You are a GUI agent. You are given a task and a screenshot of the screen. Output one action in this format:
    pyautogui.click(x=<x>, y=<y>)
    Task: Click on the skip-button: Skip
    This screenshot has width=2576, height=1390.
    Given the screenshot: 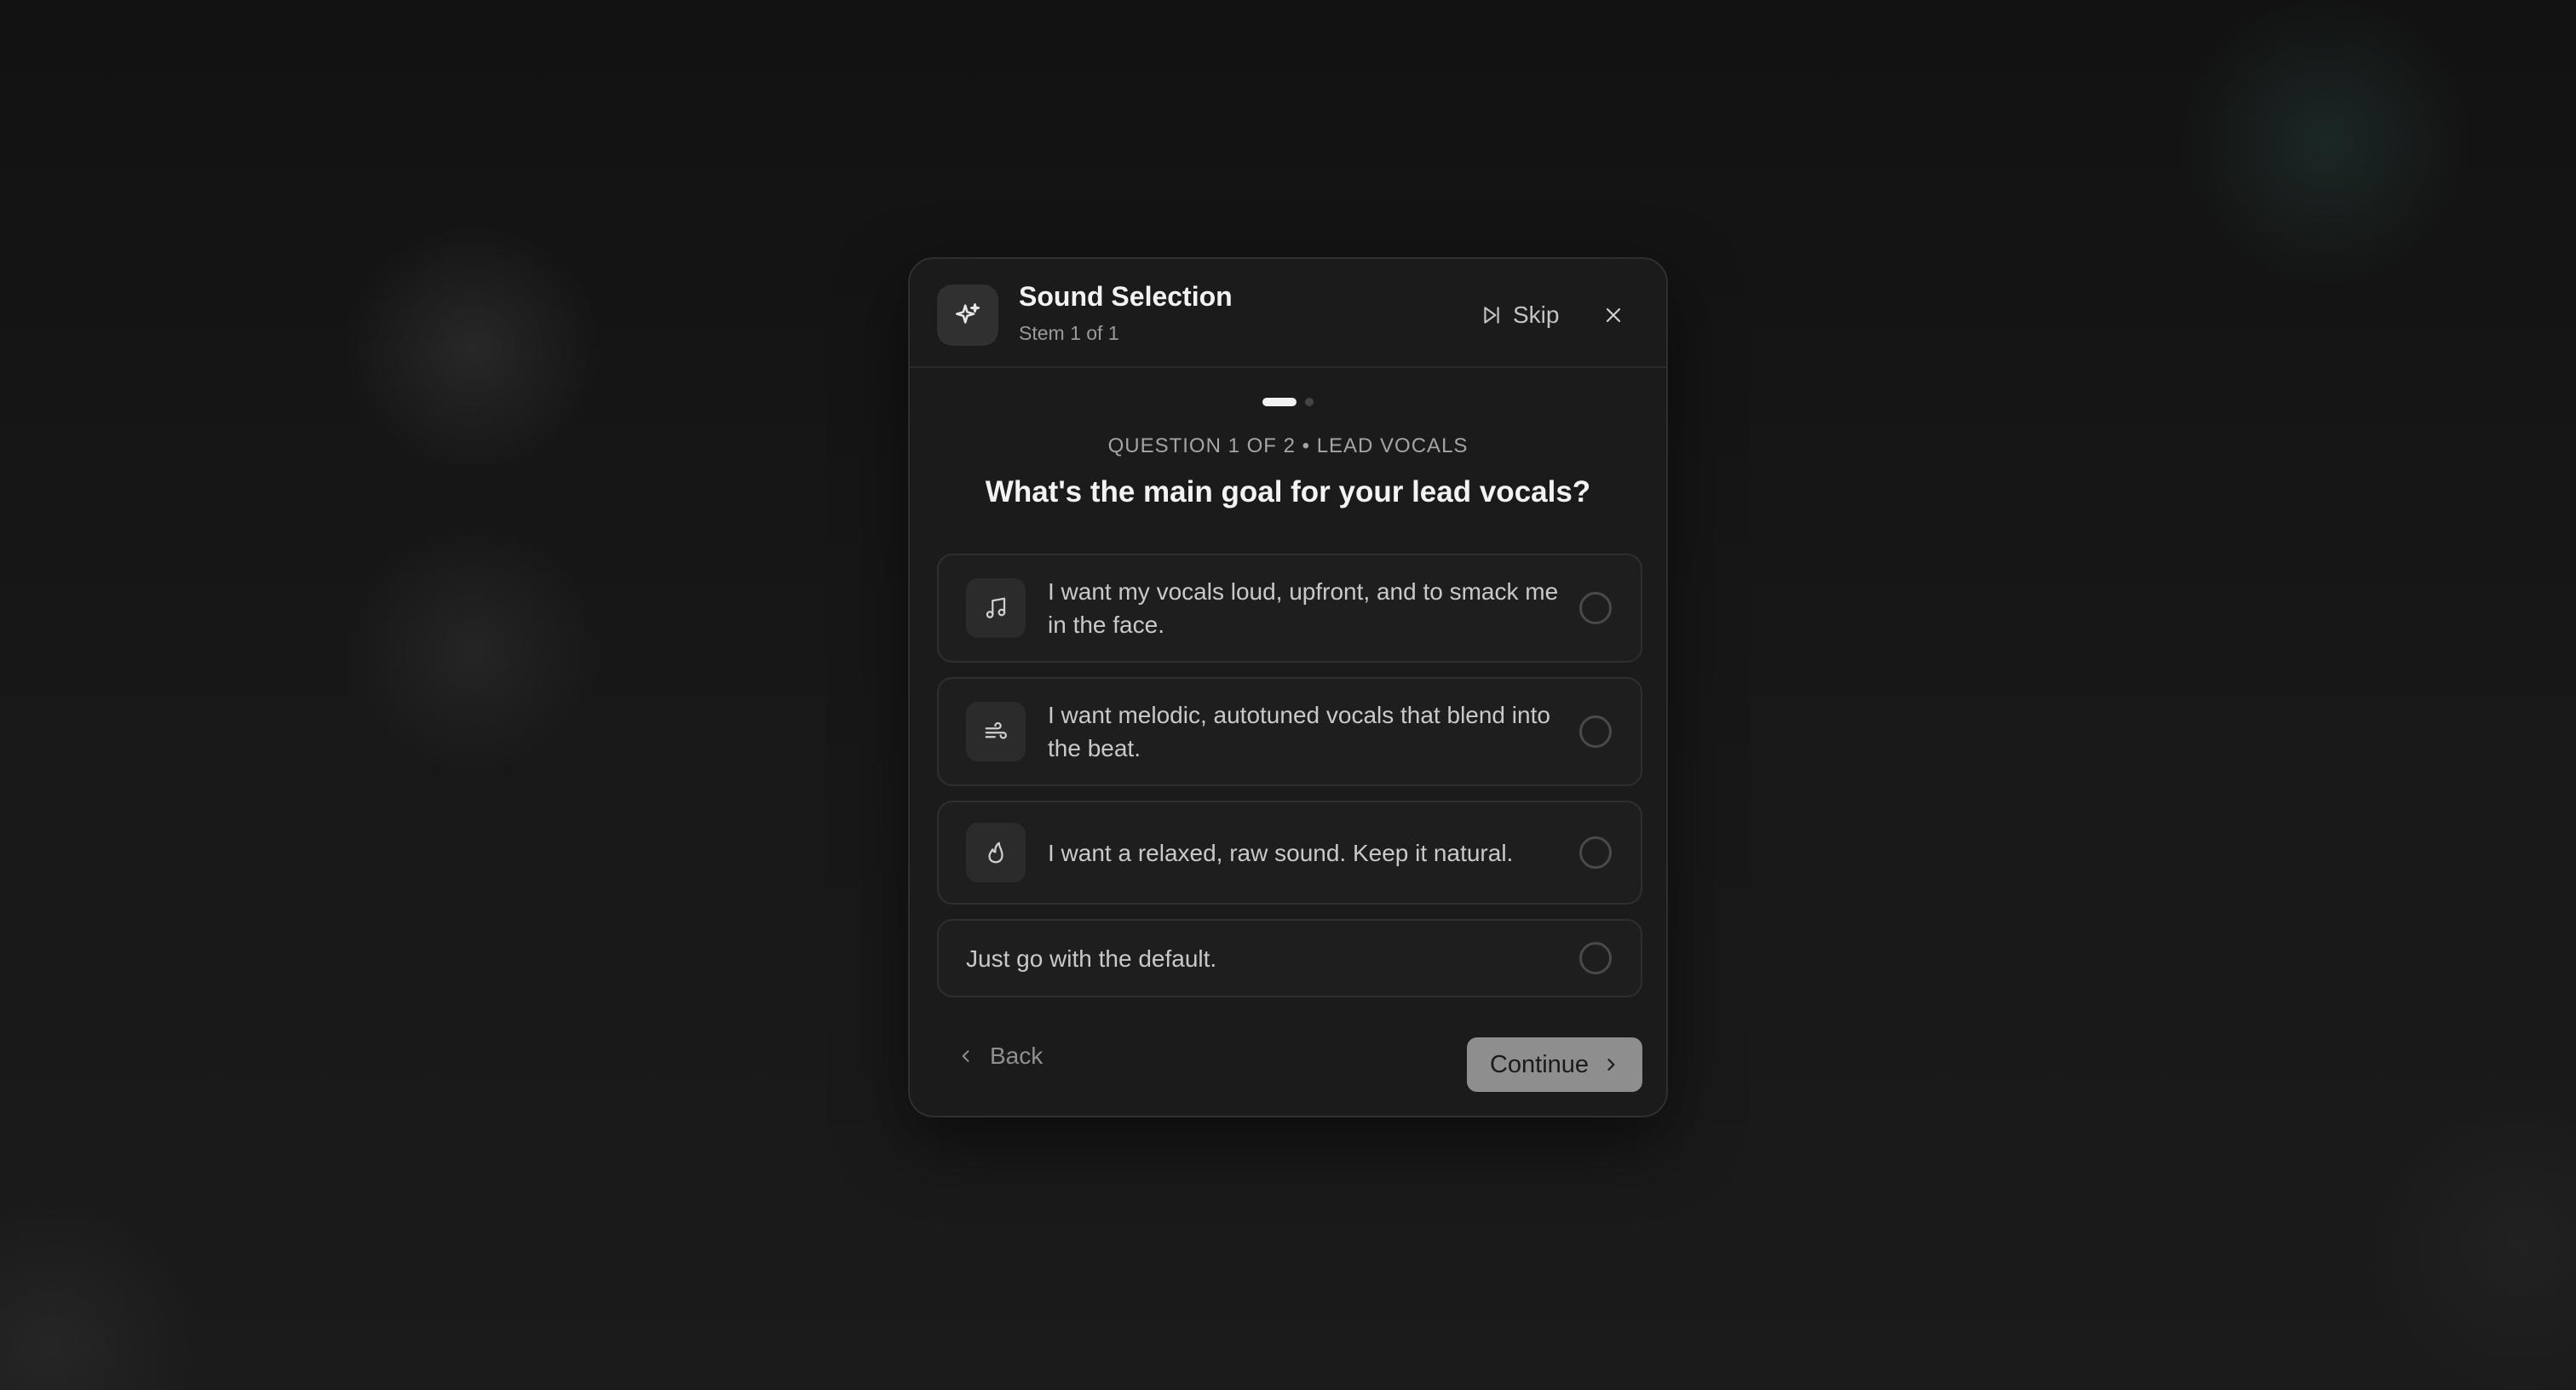 What is the action you would take?
    pyautogui.click(x=1520, y=315)
    